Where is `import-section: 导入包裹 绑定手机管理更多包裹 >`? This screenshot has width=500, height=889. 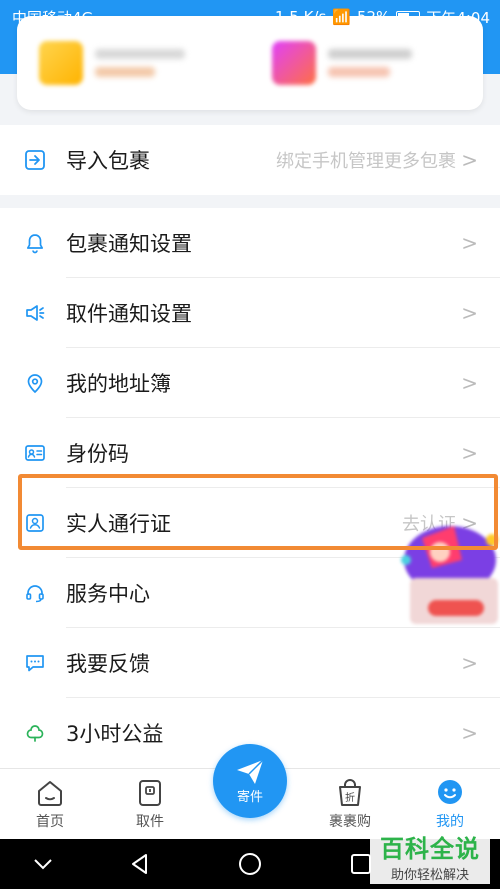
import-section: 导入包裹 绑定手机管理更多包裹 > is located at coordinates (250, 160).